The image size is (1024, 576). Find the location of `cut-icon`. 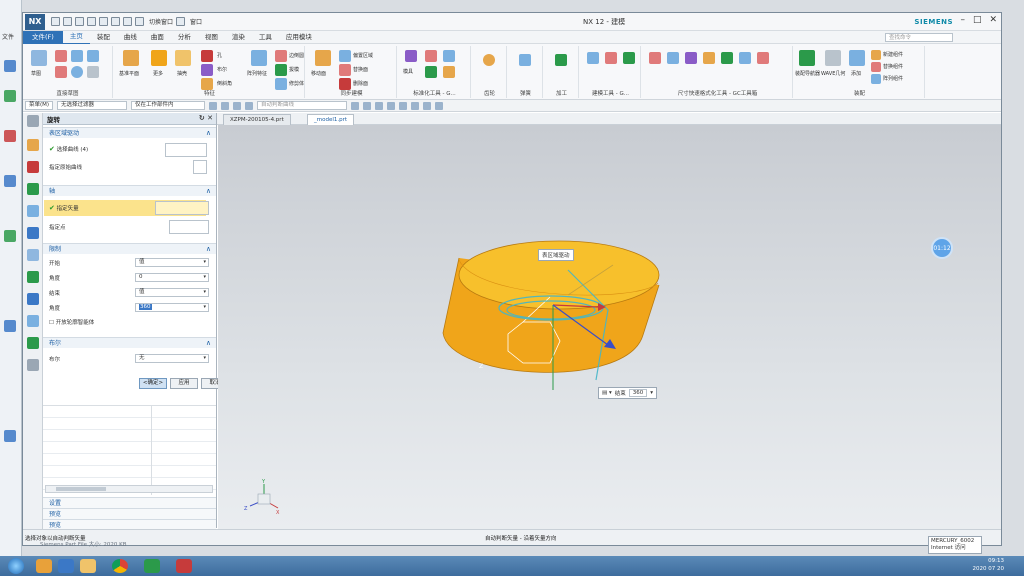

cut-icon is located at coordinates (91, 21).